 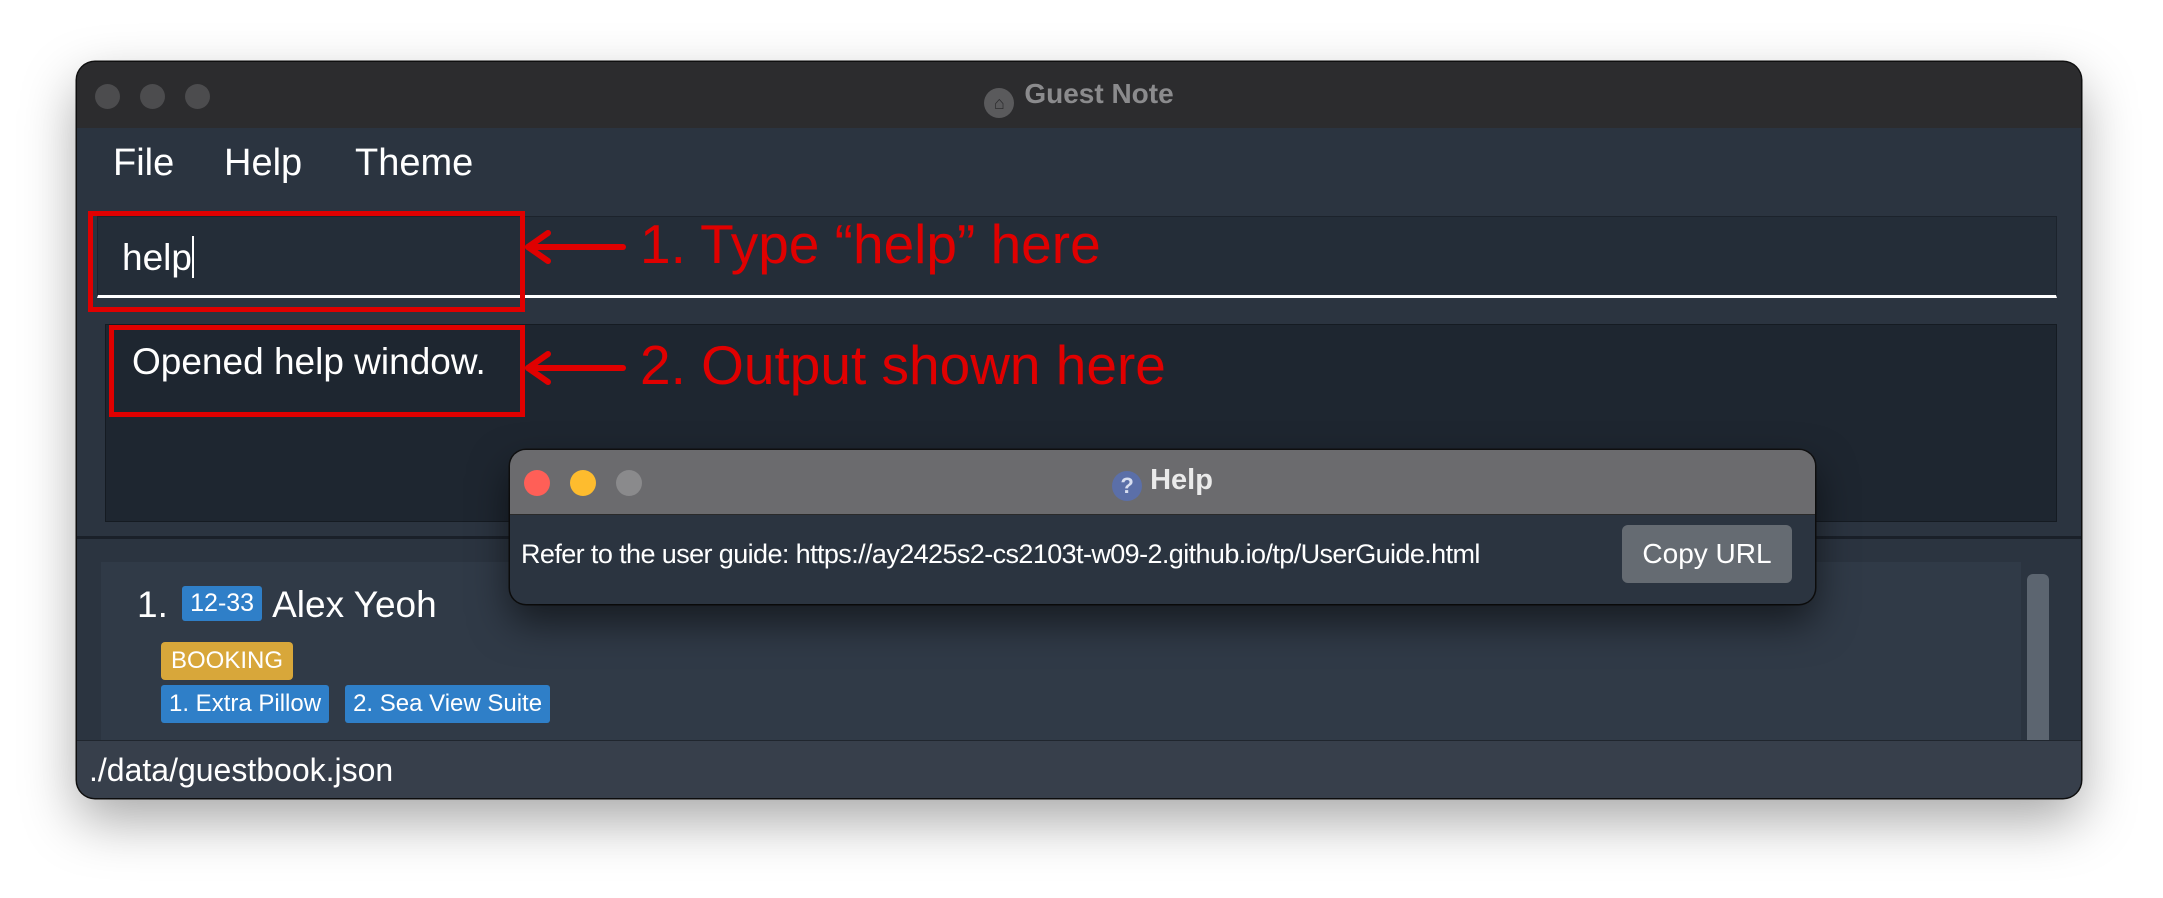 I want to click on annotation-arrows, so click(x=575, y=307).